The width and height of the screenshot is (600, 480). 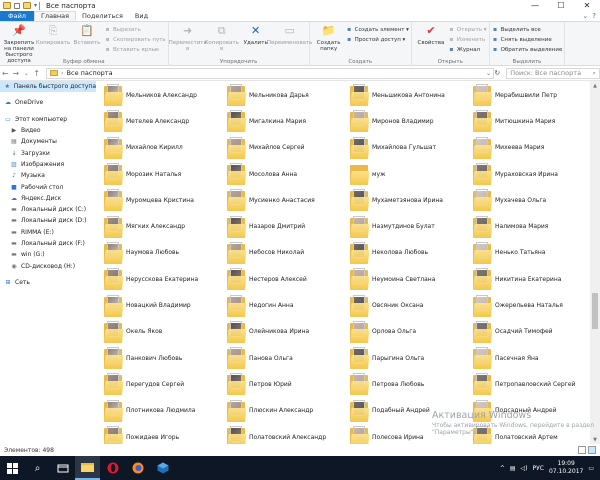 What do you see at coordinates (288, 253) in the screenshot?
I see `folder-item: Небосов Николай` at bounding box center [288, 253].